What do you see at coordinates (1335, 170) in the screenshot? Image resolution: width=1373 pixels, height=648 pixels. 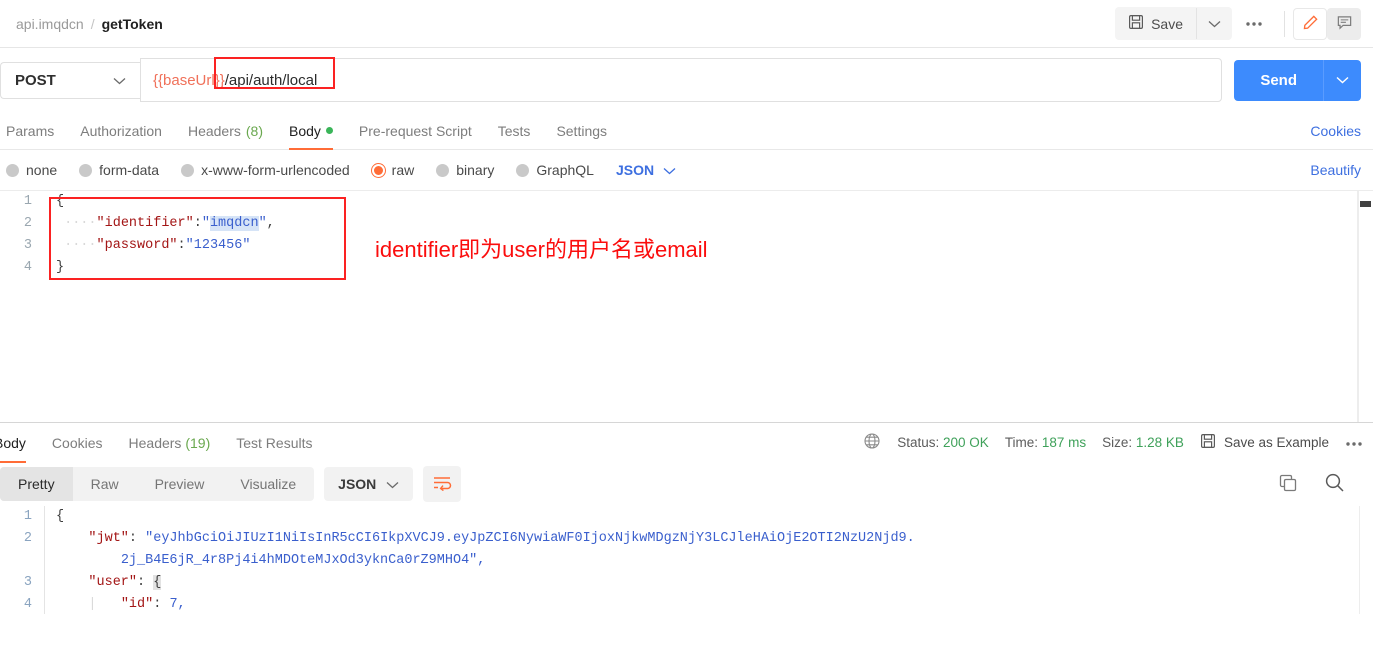 I see `beautify-link: Beautify` at bounding box center [1335, 170].